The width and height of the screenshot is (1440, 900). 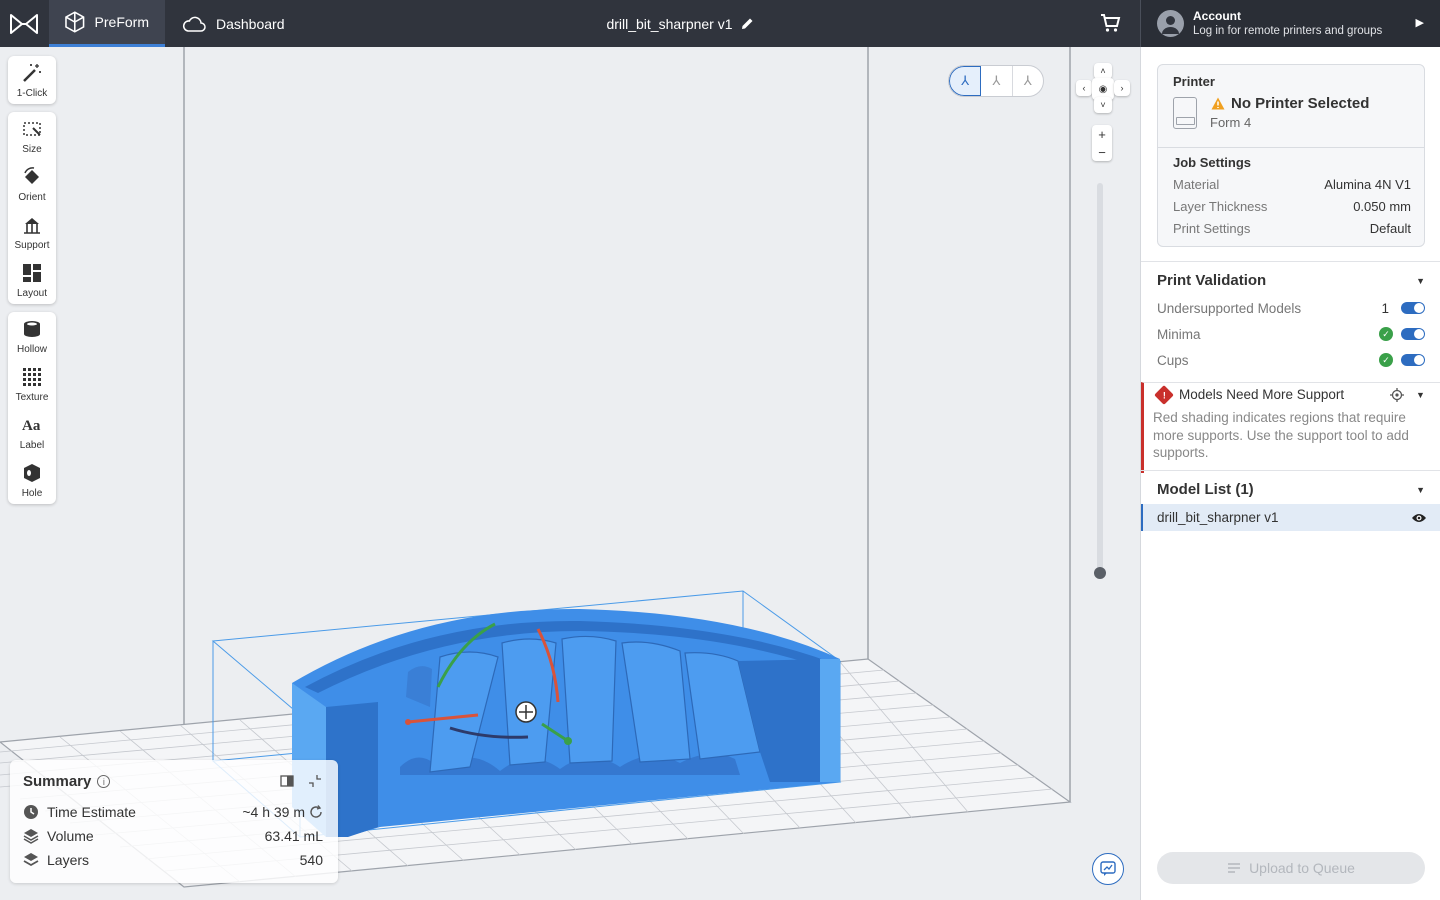 I want to click on validation-row-undersupported: Undersupported Models 1, so click(x=1291, y=308).